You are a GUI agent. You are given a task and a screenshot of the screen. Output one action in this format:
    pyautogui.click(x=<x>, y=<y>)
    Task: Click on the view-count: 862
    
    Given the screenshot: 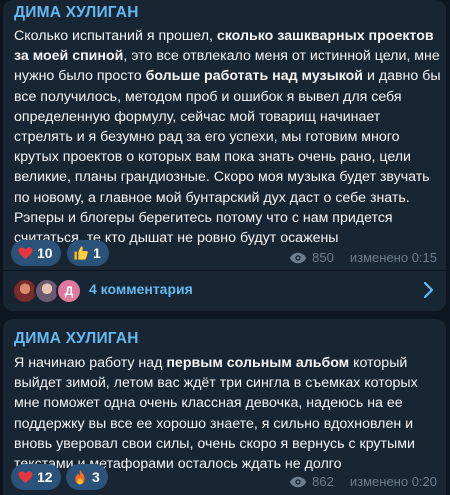 What is the action you would take?
    pyautogui.click(x=323, y=481)
    